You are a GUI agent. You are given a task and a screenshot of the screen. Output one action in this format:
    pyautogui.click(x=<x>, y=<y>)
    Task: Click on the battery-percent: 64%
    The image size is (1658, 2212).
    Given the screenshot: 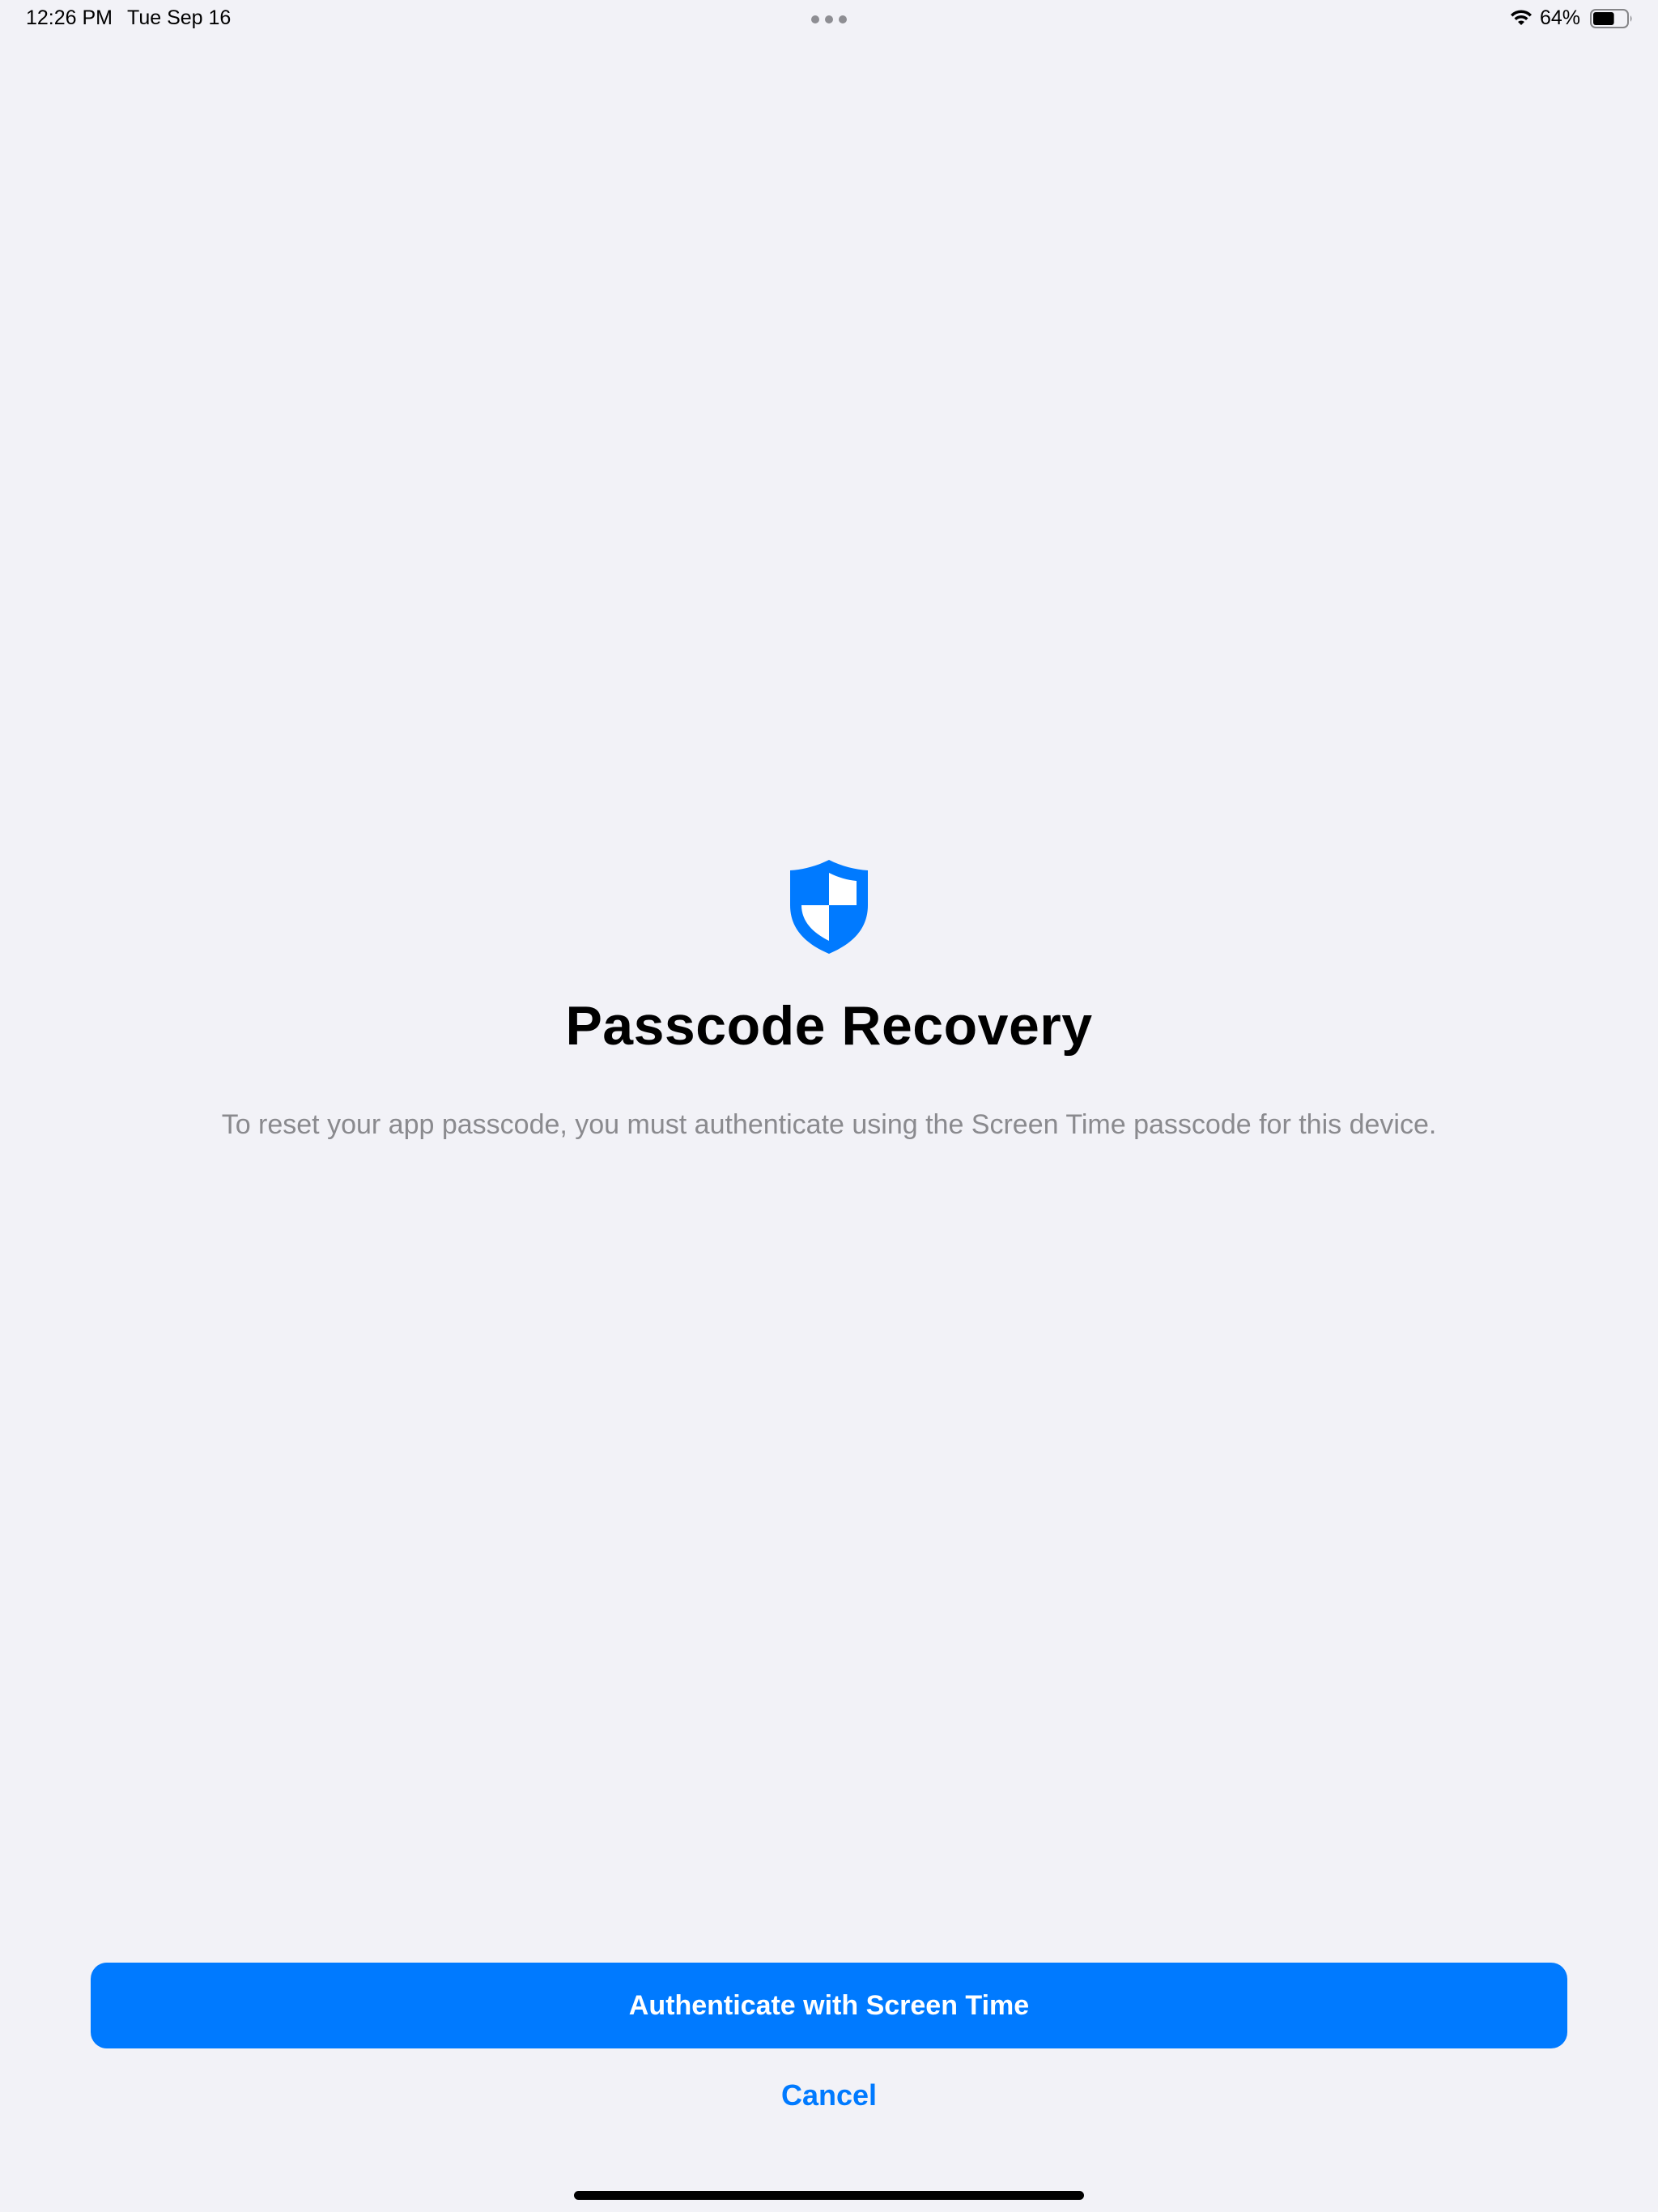 What is the action you would take?
    pyautogui.click(x=1560, y=18)
    